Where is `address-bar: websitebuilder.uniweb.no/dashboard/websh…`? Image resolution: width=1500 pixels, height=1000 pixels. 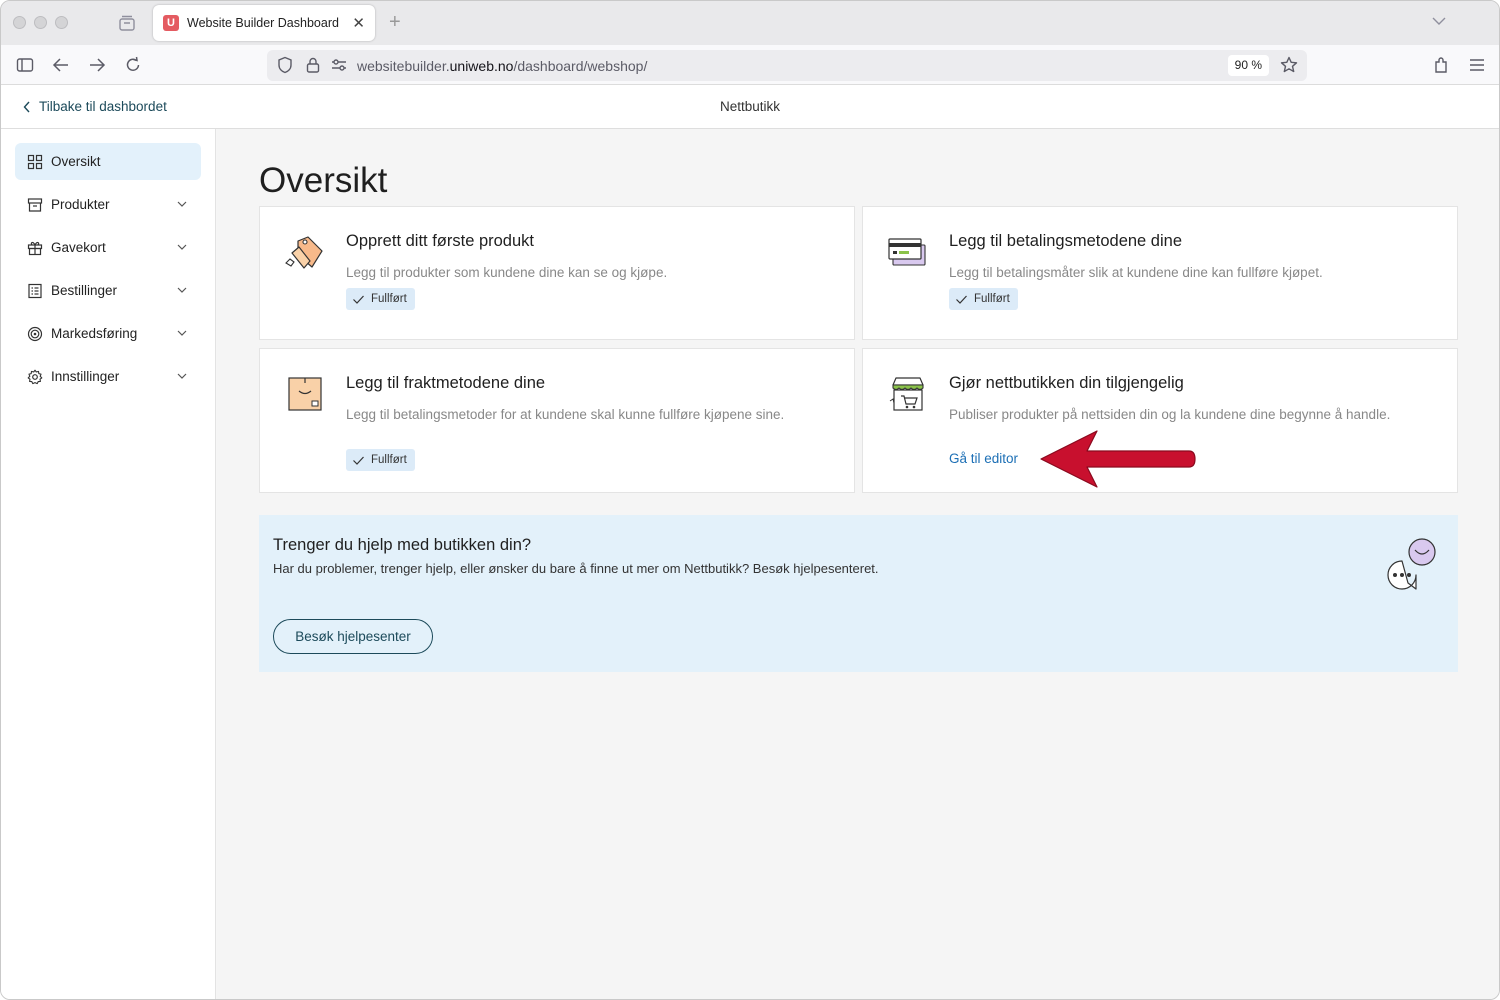 address-bar: websitebuilder.uniweb.no/dashboard/websh… is located at coordinates (787, 65).